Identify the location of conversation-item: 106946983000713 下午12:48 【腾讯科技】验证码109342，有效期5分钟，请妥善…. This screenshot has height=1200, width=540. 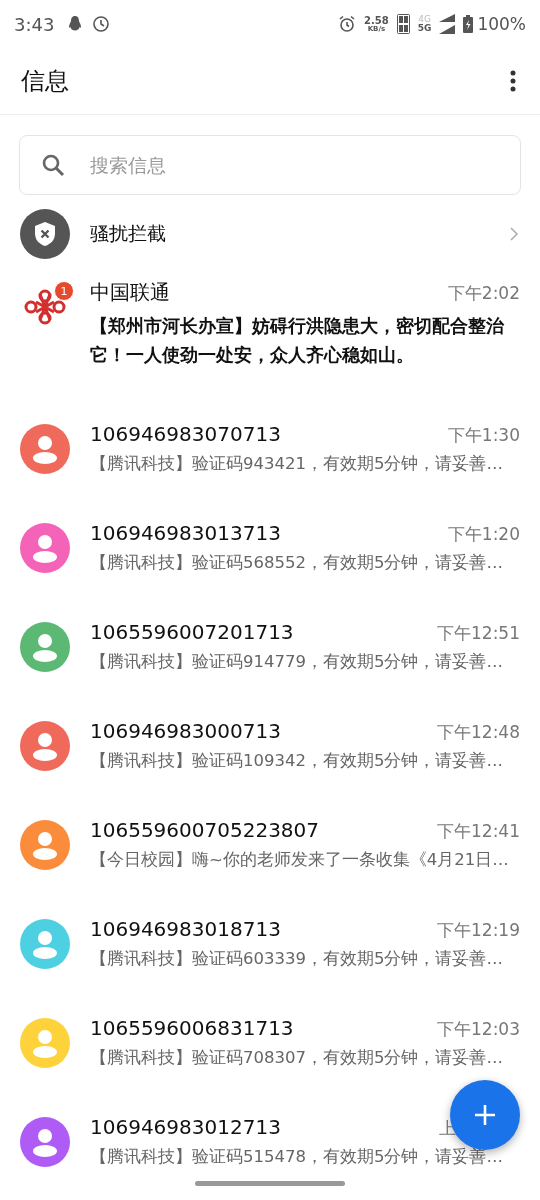
(270, 745).